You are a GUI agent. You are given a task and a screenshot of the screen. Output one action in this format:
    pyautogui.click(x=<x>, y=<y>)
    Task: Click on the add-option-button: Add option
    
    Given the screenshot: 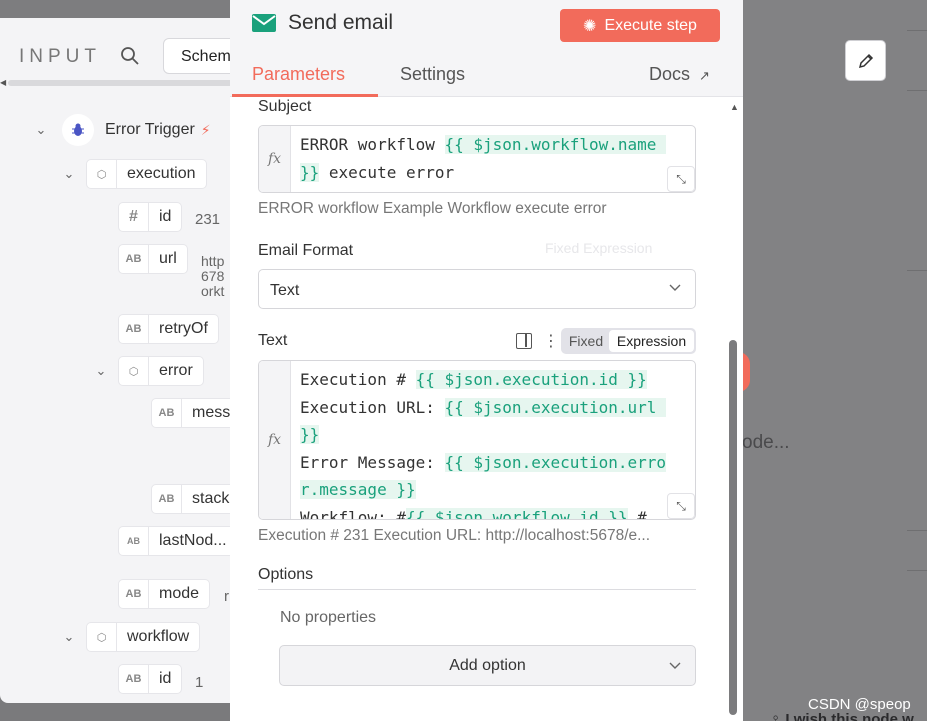 What is the action you would take?
    pyautogui.click(x=487, y=665)
    